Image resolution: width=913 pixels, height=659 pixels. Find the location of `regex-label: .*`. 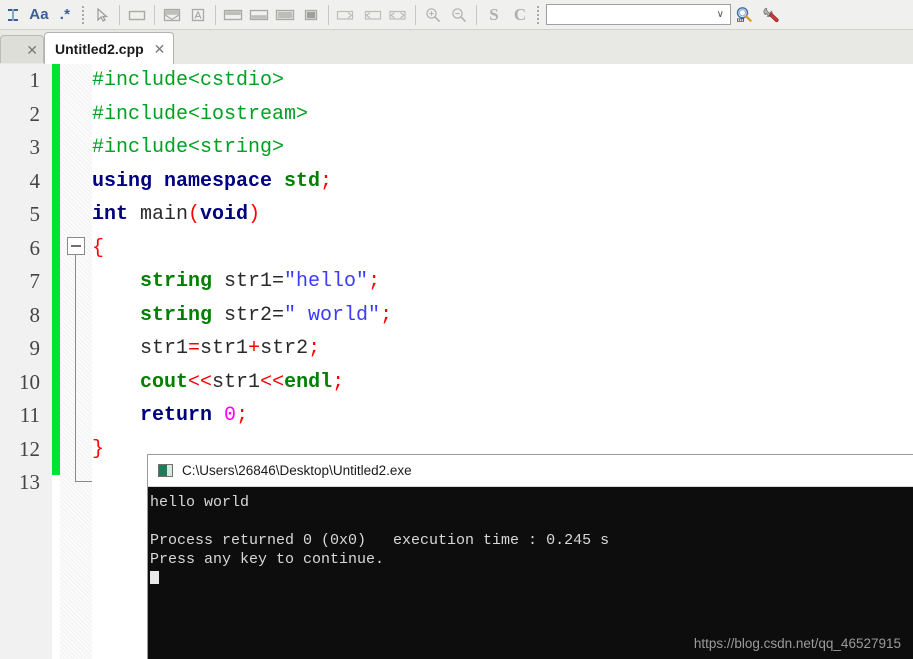

regex-label: .* is located at coordinates (65, 14).